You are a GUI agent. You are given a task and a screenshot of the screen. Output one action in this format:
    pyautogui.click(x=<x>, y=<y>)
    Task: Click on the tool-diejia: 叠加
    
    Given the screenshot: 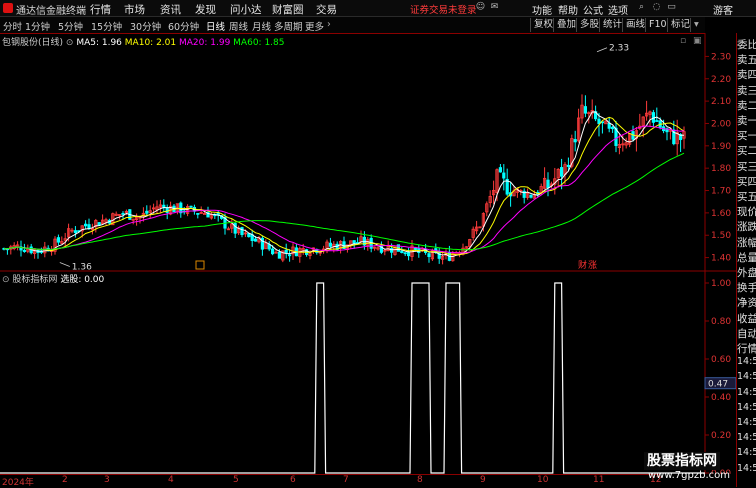 What is the action you would take?
    pyautogui.click(x=564, y=25)
    